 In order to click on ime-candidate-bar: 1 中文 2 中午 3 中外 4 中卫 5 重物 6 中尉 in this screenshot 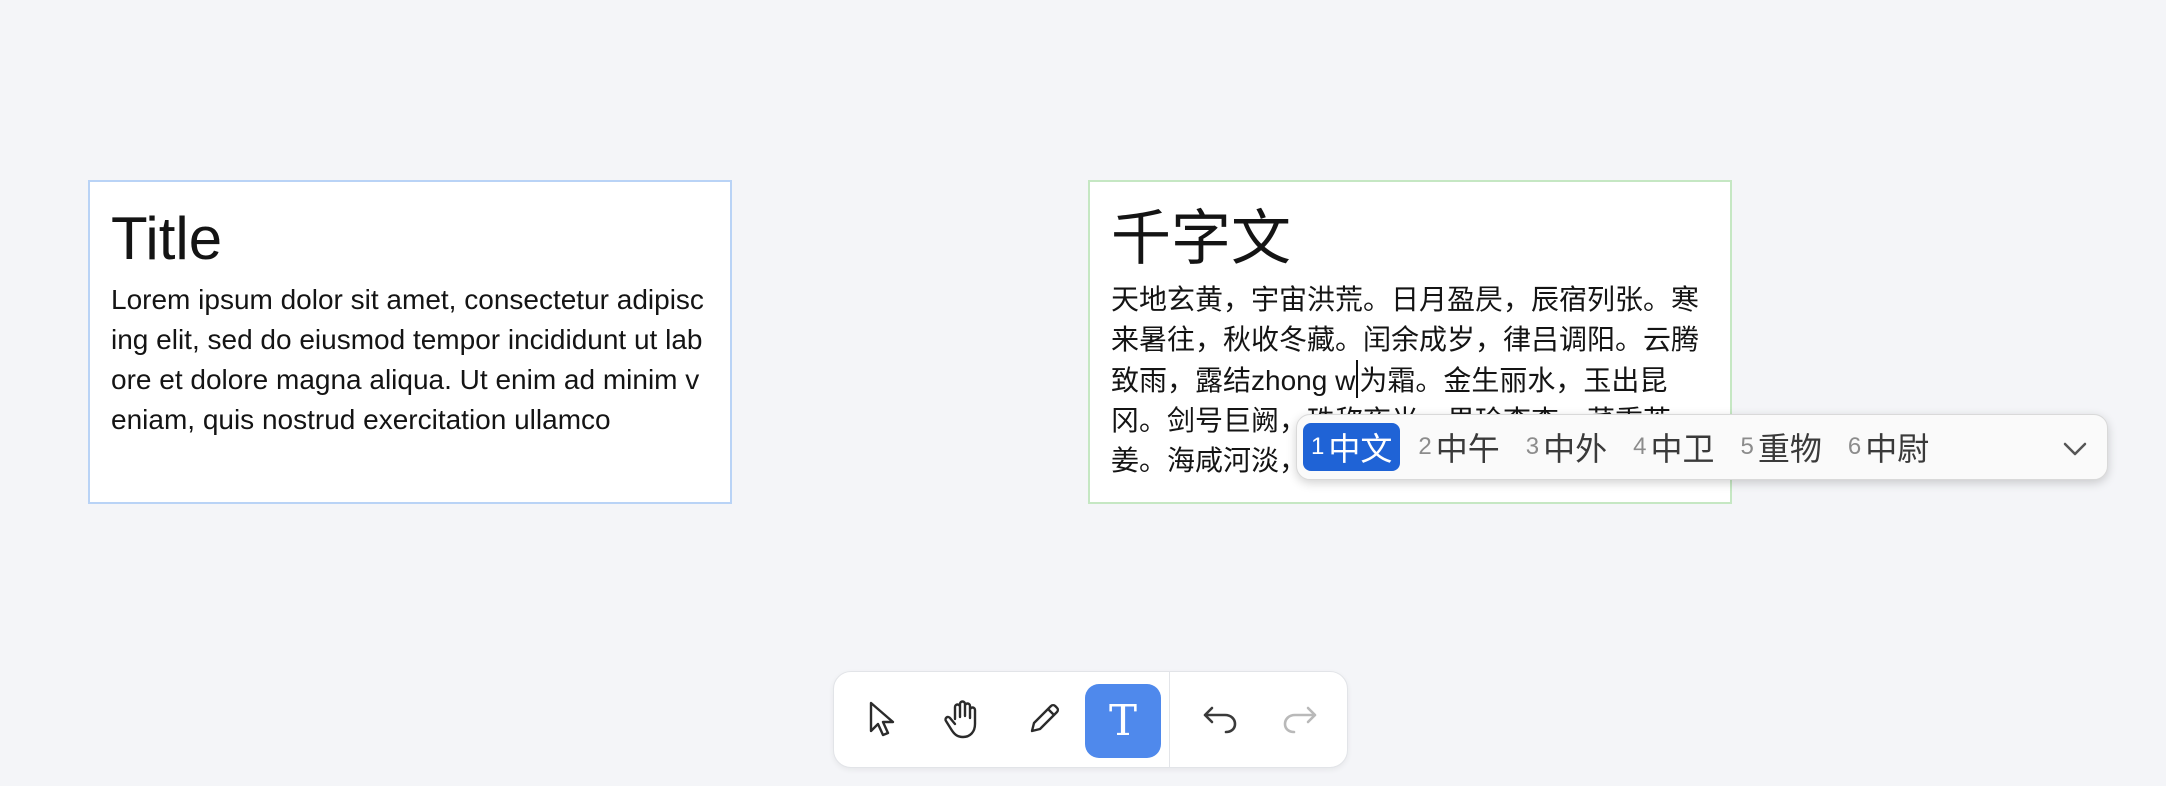, I will do `click(1702, 447)`.